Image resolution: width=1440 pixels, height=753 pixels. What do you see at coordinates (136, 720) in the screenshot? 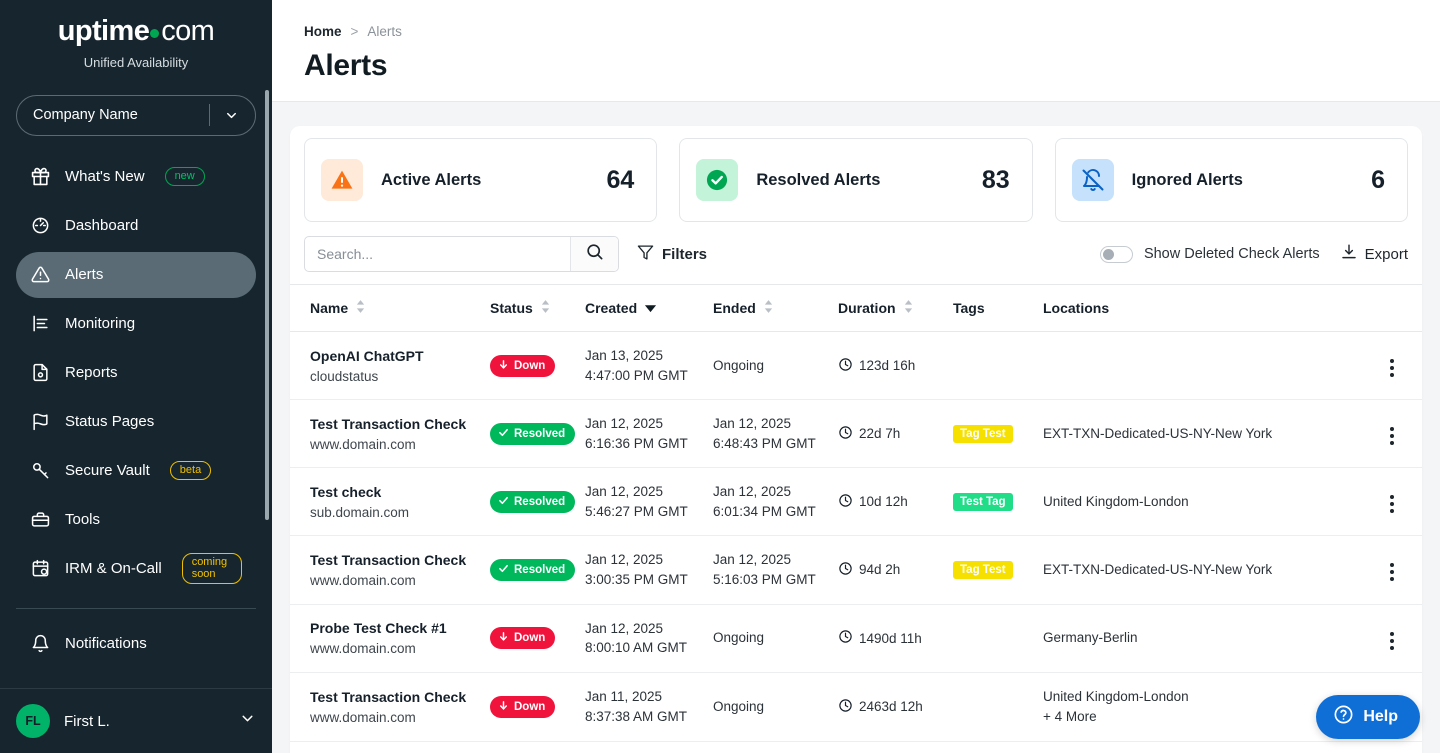
I see `user-menu: FL First L.` at bounding box center [136, 720].